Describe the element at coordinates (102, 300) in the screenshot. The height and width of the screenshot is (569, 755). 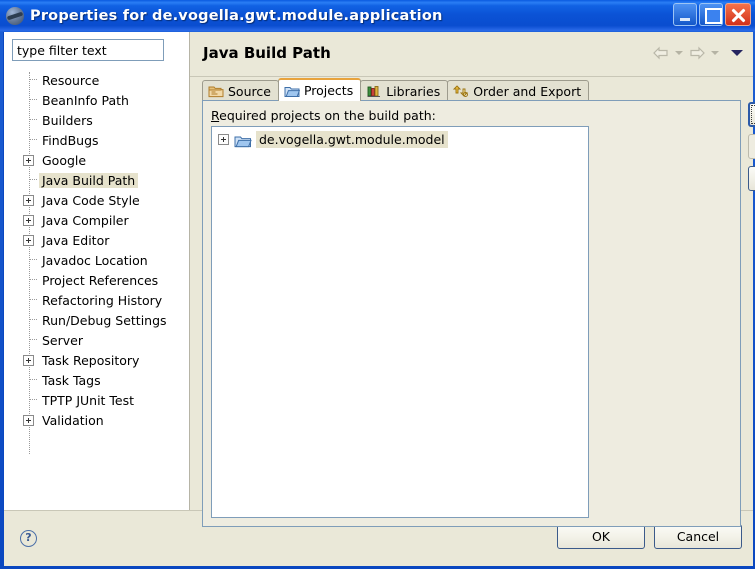
I see `sidebar-item-label: Refactoring History` at that location.